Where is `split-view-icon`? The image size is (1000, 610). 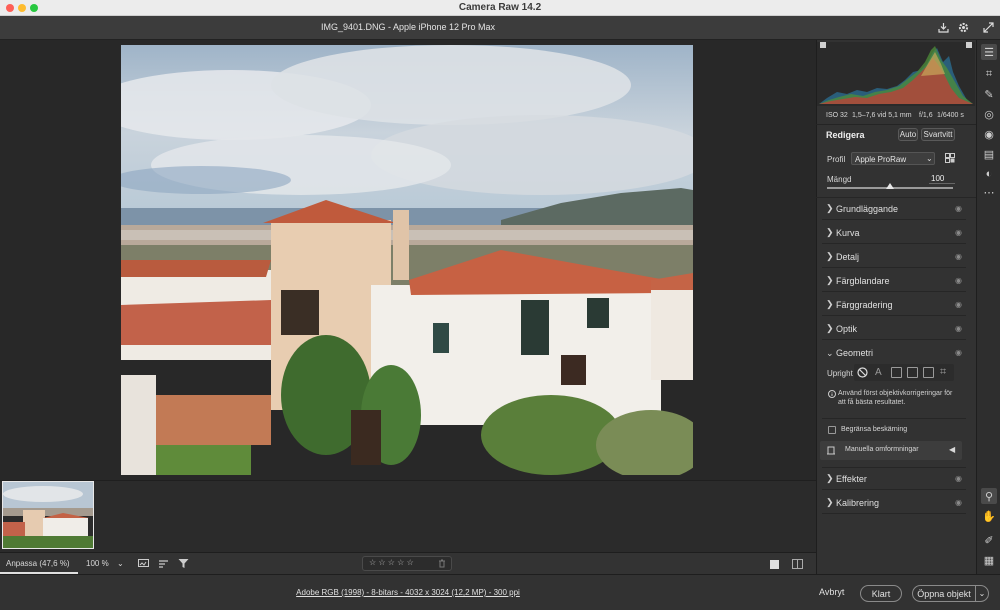 split-view-icon is located at coordinates (797, 564).